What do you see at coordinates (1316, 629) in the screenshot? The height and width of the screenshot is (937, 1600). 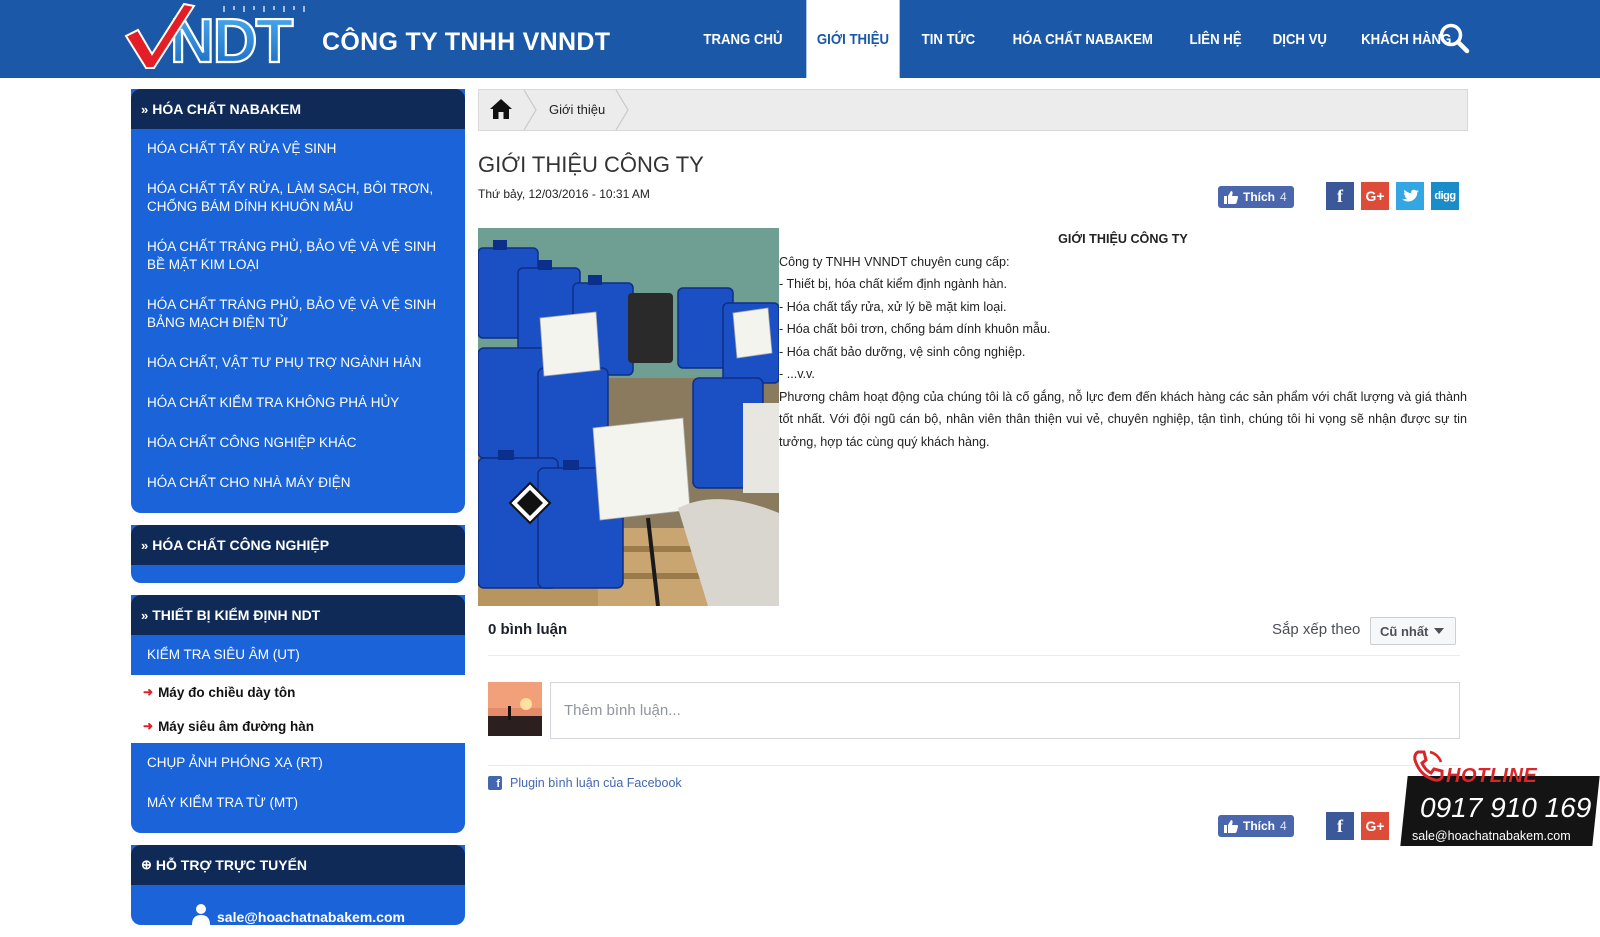 I see `sort-label: Sắp xếp theo` at bounding box center [1316, 629].